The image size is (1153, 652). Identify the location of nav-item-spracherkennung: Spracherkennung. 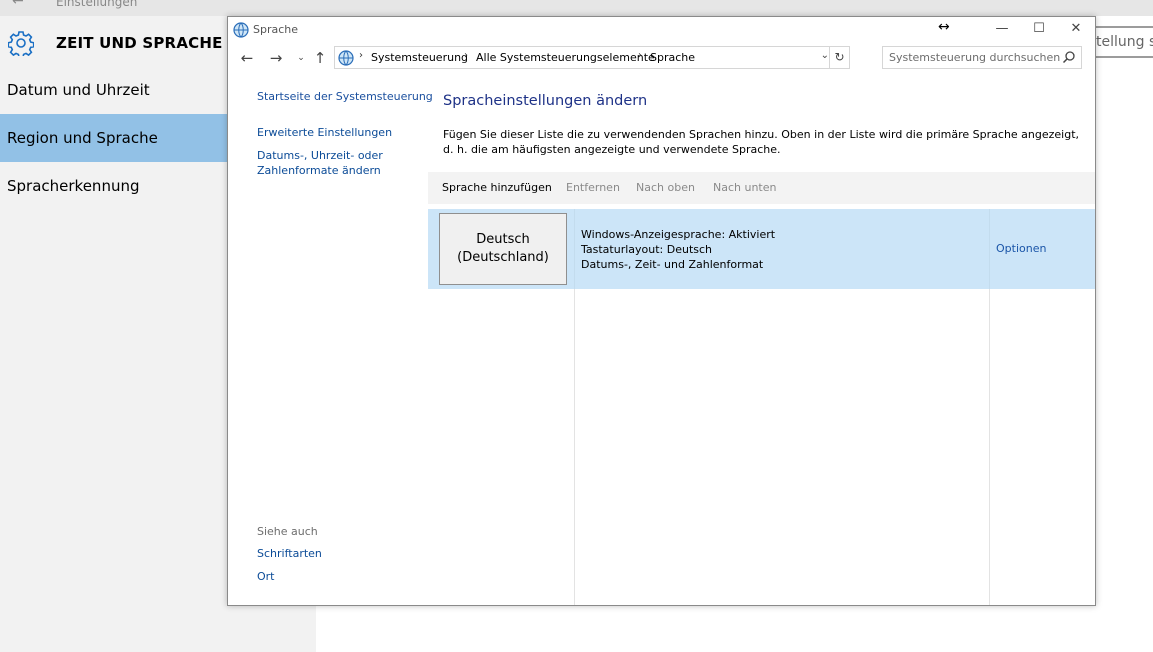
(114, 186).